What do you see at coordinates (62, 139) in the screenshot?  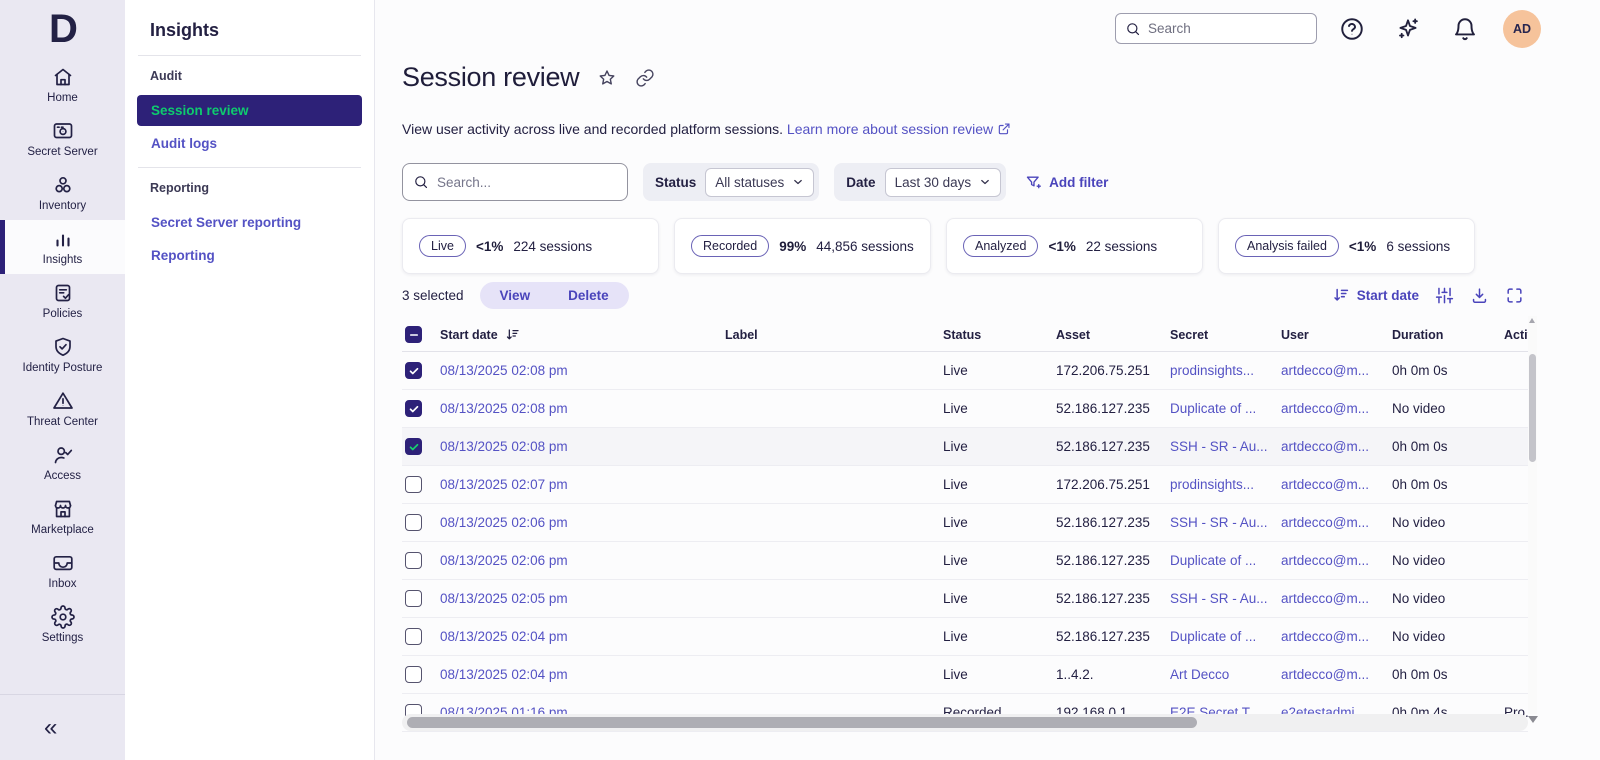 I see `sidebar-item-secret-server: Secret Server` at bounding box center [62, 139].